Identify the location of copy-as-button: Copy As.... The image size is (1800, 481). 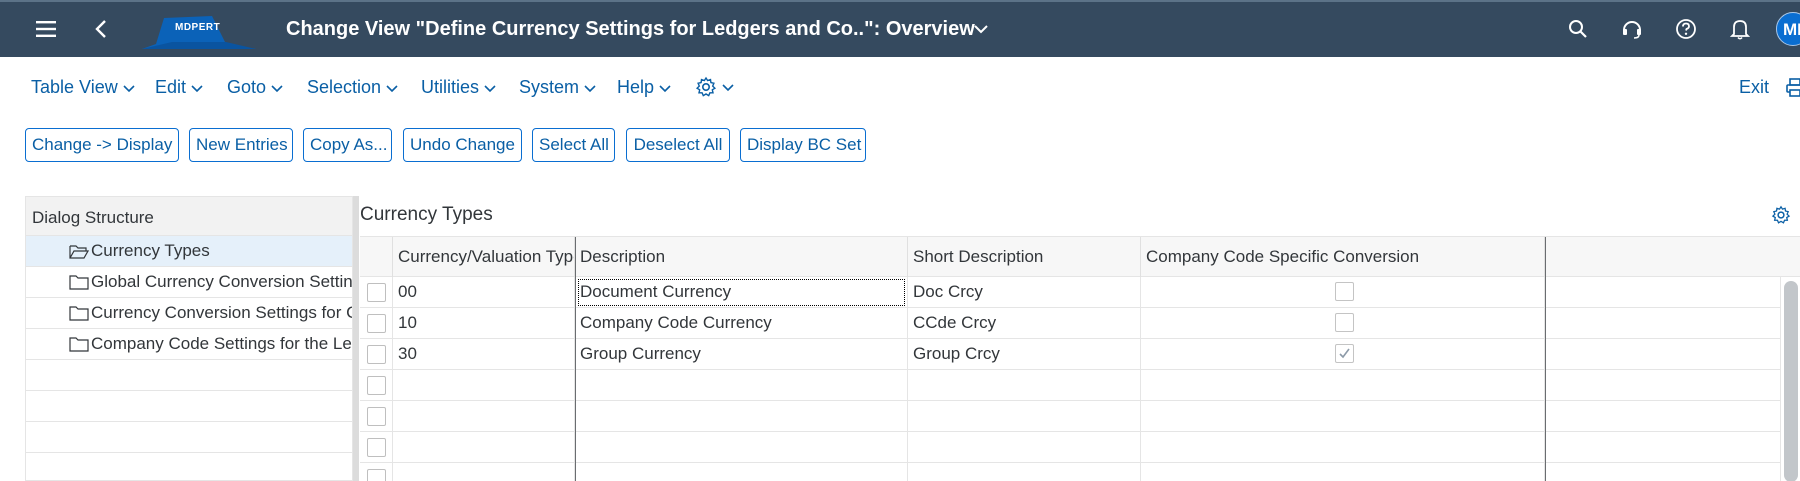
(347, 145).